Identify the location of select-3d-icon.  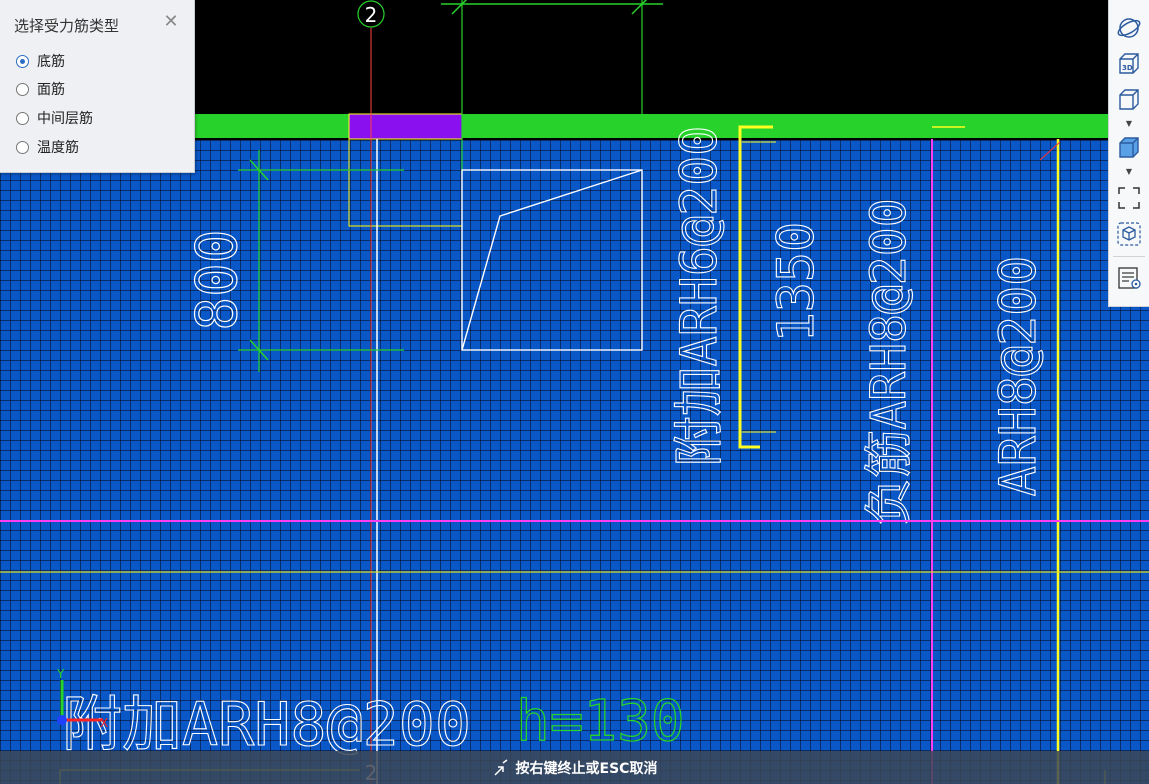
(1129, 234).